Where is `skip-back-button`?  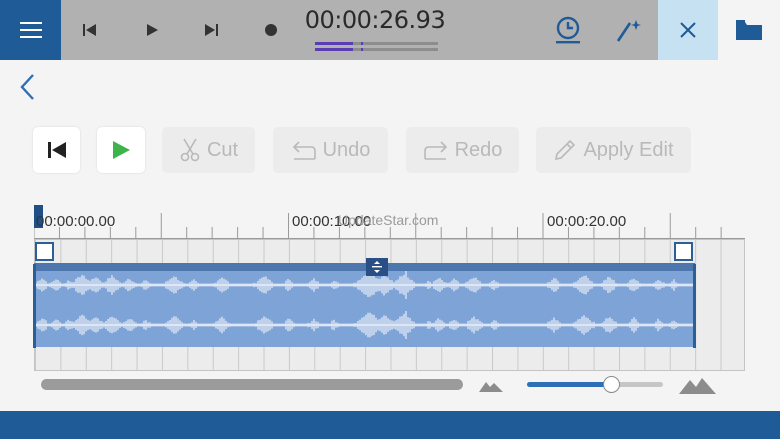
skip-back-button is located at coordinates (90, 30).